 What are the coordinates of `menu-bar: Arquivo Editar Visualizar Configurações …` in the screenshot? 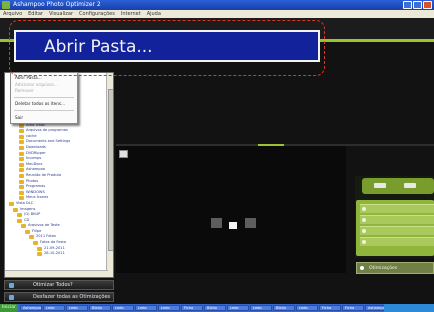 It's located at (217, 14).